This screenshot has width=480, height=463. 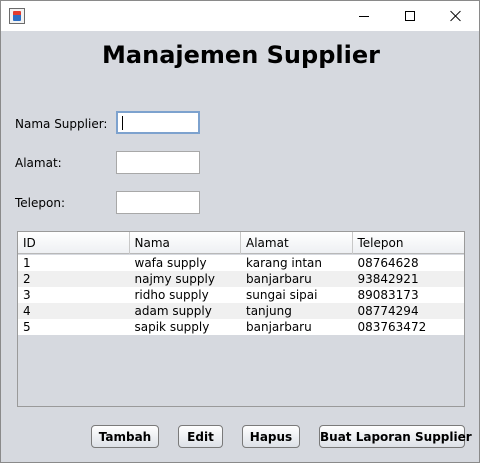 What do you see at coordinates (241, 327) in the screenshot?
I see `table-row: 5 sapik supply banjarbaru 083763472` at bounding box center [241, 327].